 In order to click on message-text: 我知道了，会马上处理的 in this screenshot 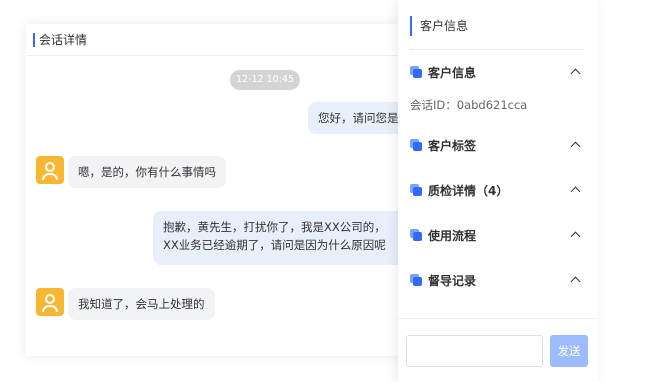, I will do `click(141, 304)`.